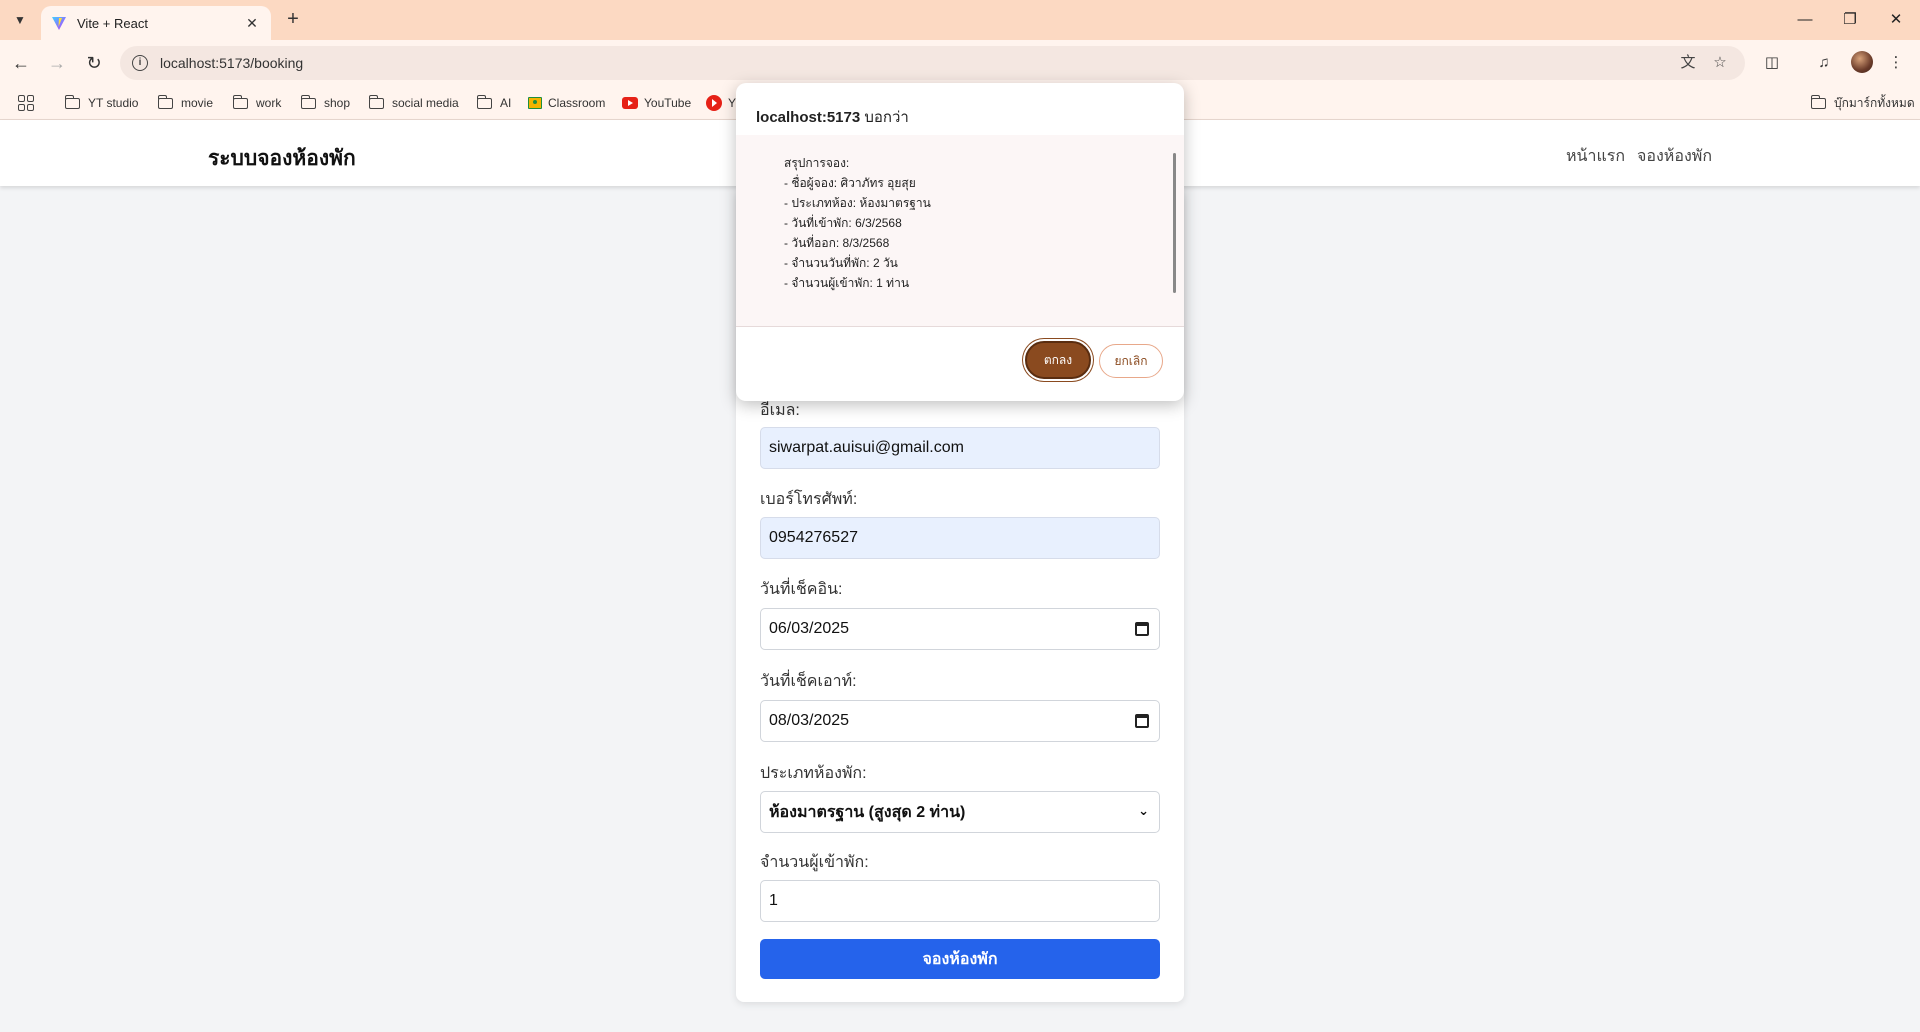 The height and width of the screenshot is (1032, 1920). What do you see at coordinates (112, 23) in the screenshot?
I see `tab-title: Vite + React` at bounding box center [112, 23].